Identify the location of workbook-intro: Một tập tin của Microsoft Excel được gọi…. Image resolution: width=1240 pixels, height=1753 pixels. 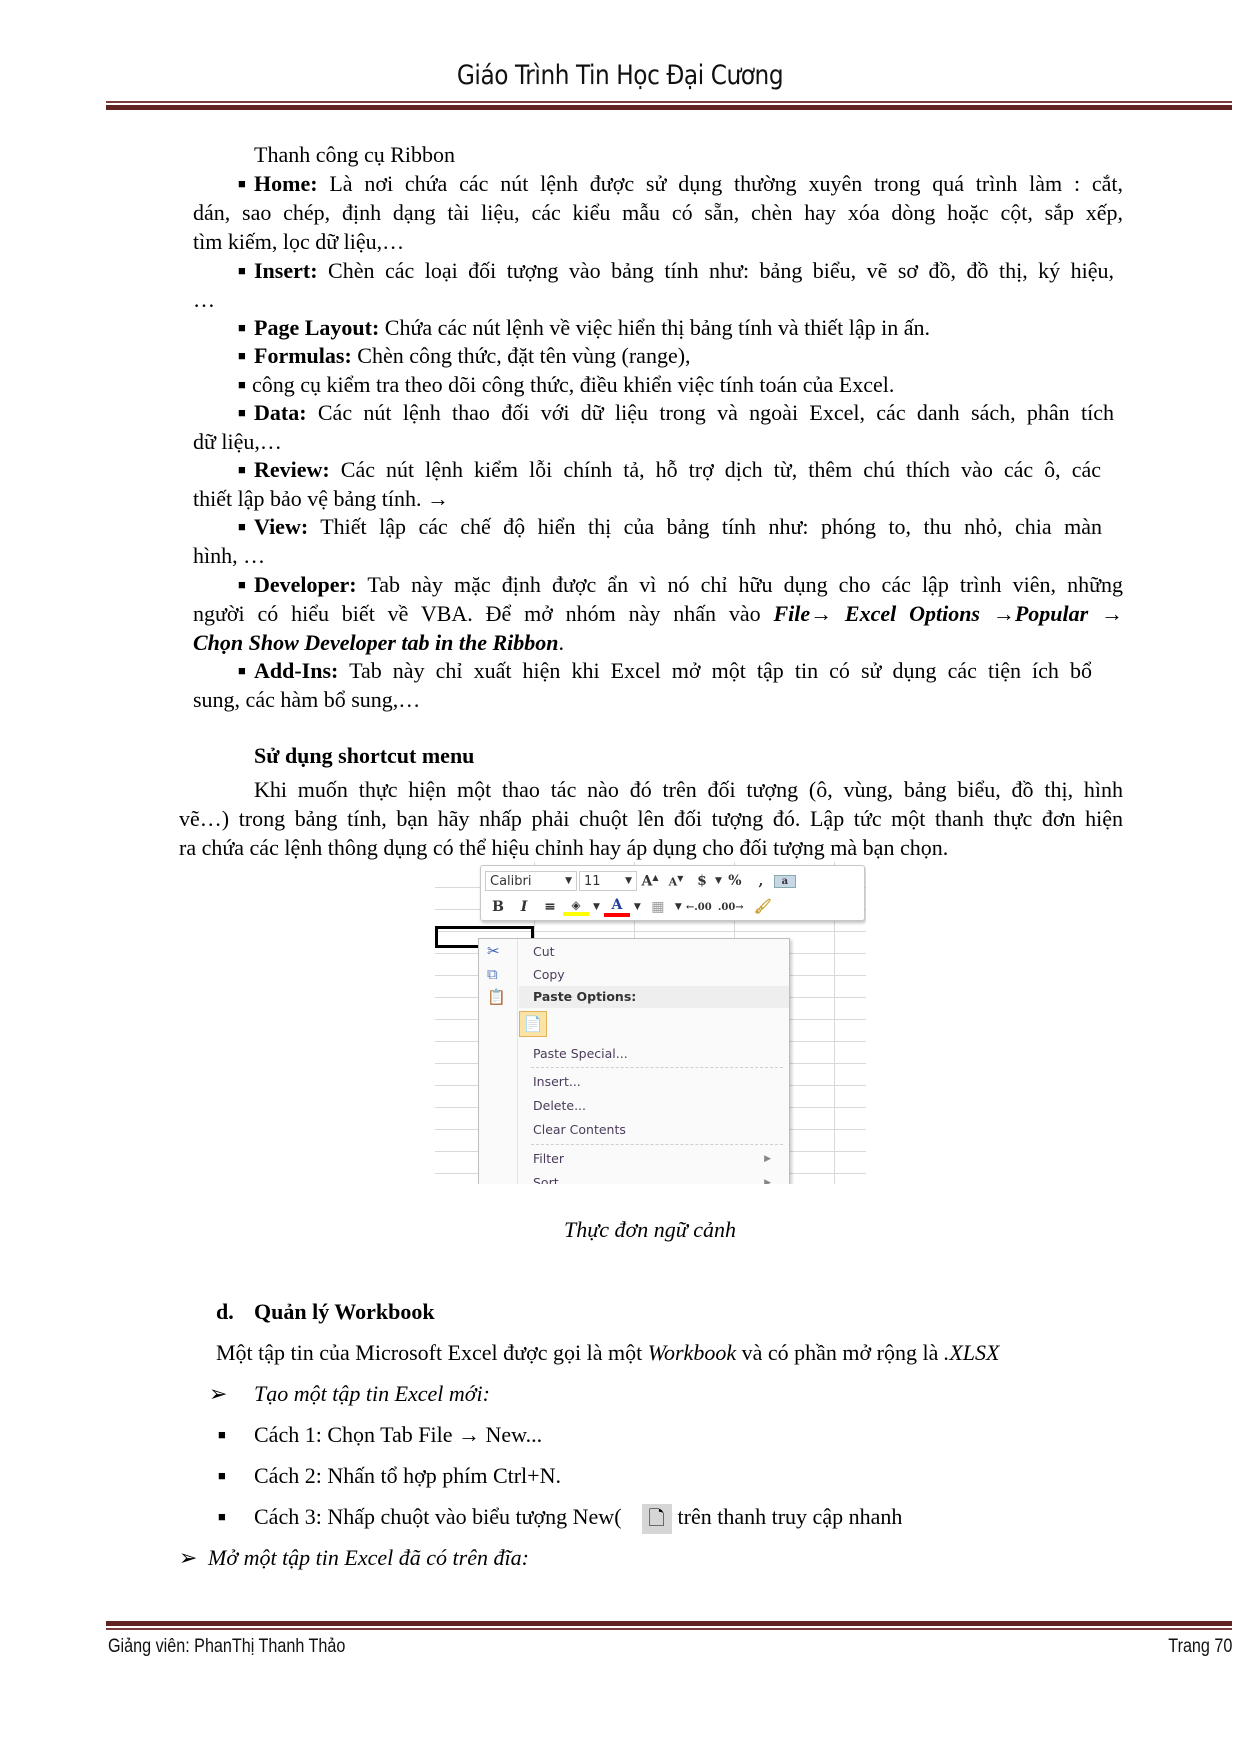
(608, 1352).